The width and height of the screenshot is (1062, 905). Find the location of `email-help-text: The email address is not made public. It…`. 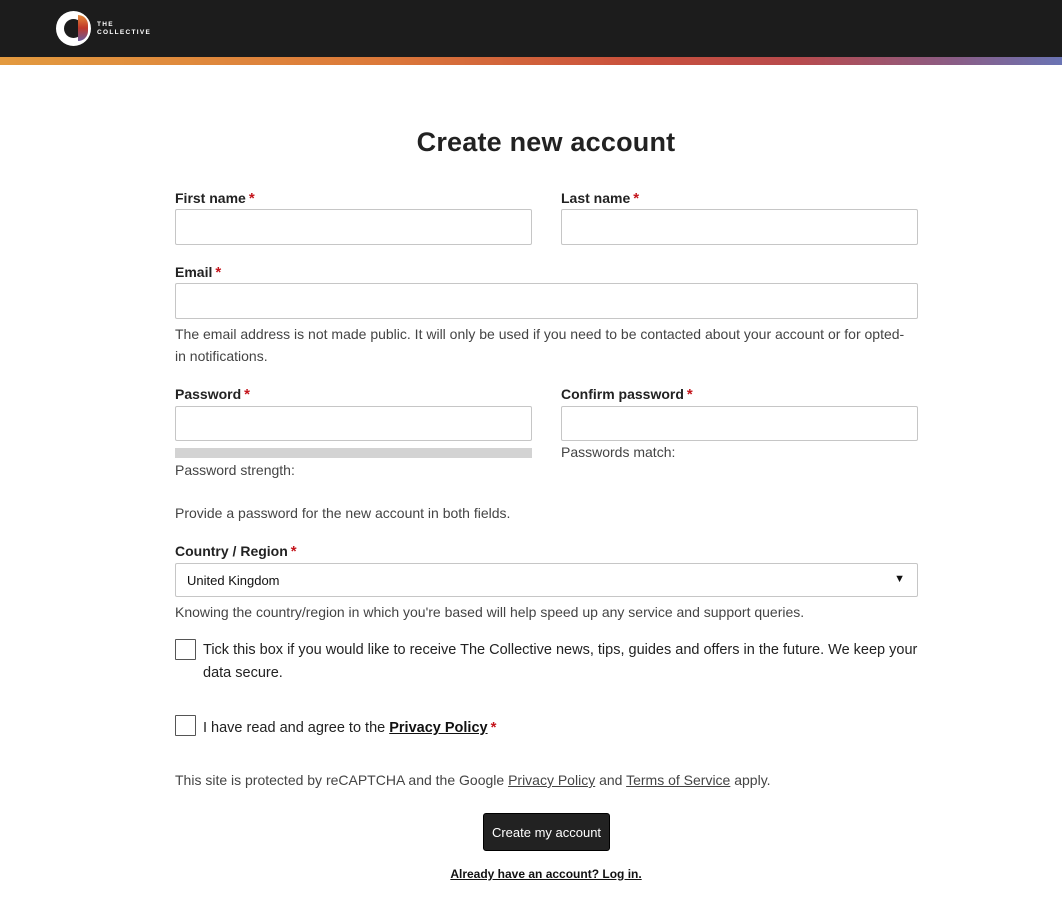

email-help-text: The email address is not made public. It… is located at coordinates (540, 345).